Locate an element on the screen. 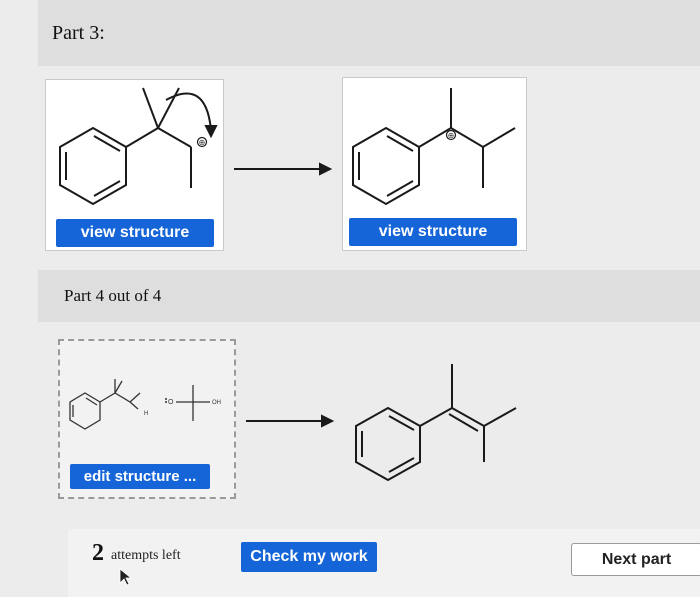 Image resolution: width=700 pixels, height=597 pixels. reactant-structure-panel: ⊕ view structure is located at coordinates (134, 165).